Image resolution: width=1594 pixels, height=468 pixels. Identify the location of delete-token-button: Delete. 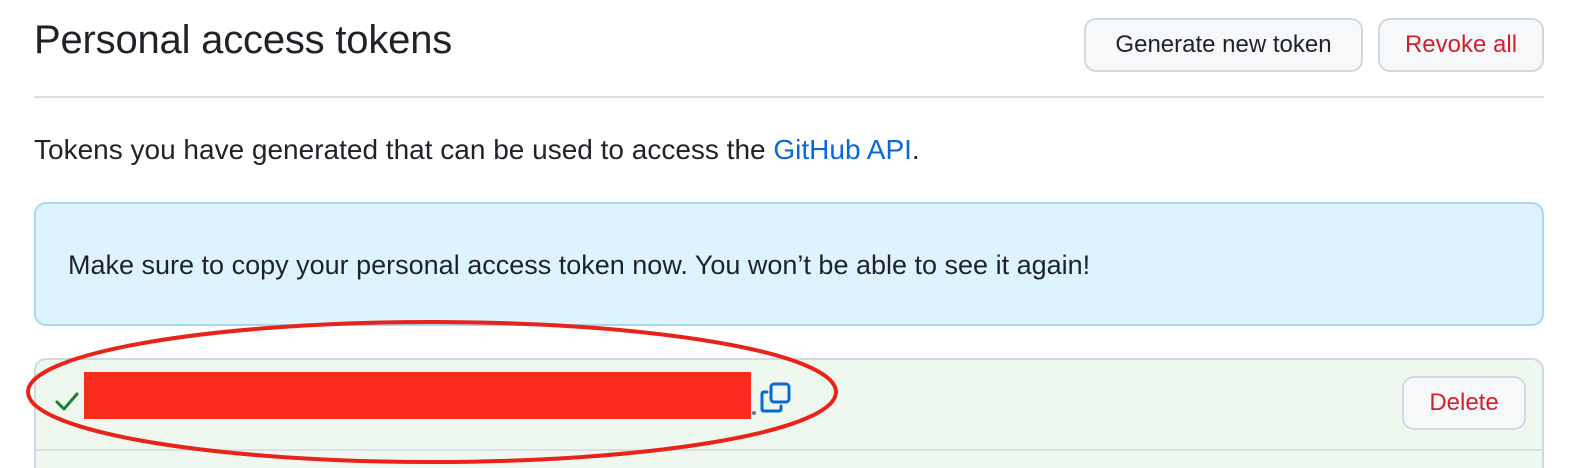
(1464, 403).